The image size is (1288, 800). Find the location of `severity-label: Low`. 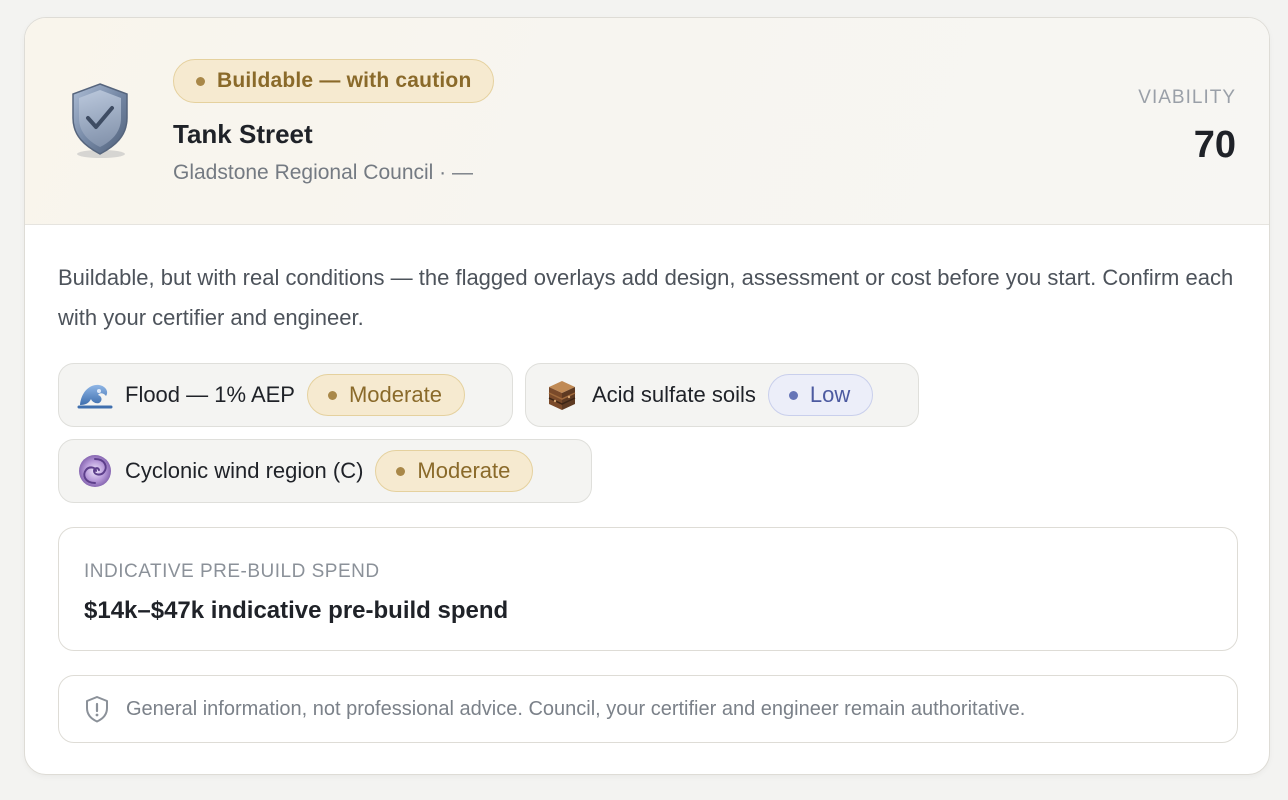

severity-label: Low is located at coordinates (830, 394).